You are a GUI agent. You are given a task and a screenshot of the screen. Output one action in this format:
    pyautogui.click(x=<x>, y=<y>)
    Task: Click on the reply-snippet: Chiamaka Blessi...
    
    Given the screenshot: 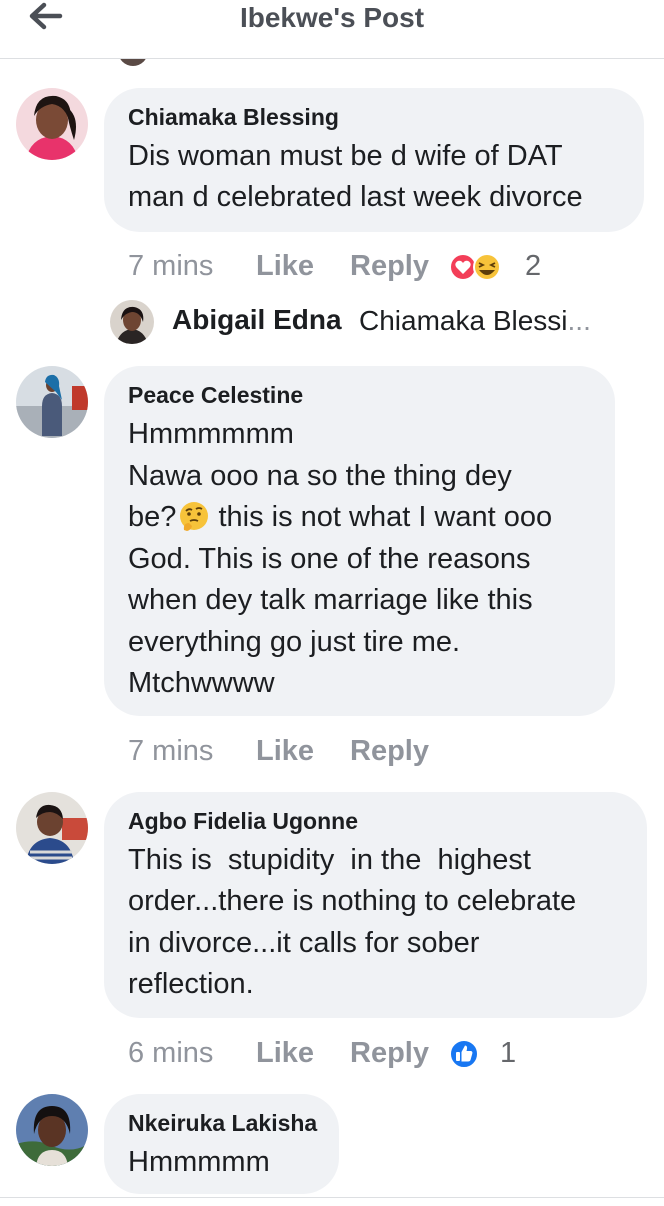 What is the action you would take?
    pyautogui.click(x=475, y=321)
    